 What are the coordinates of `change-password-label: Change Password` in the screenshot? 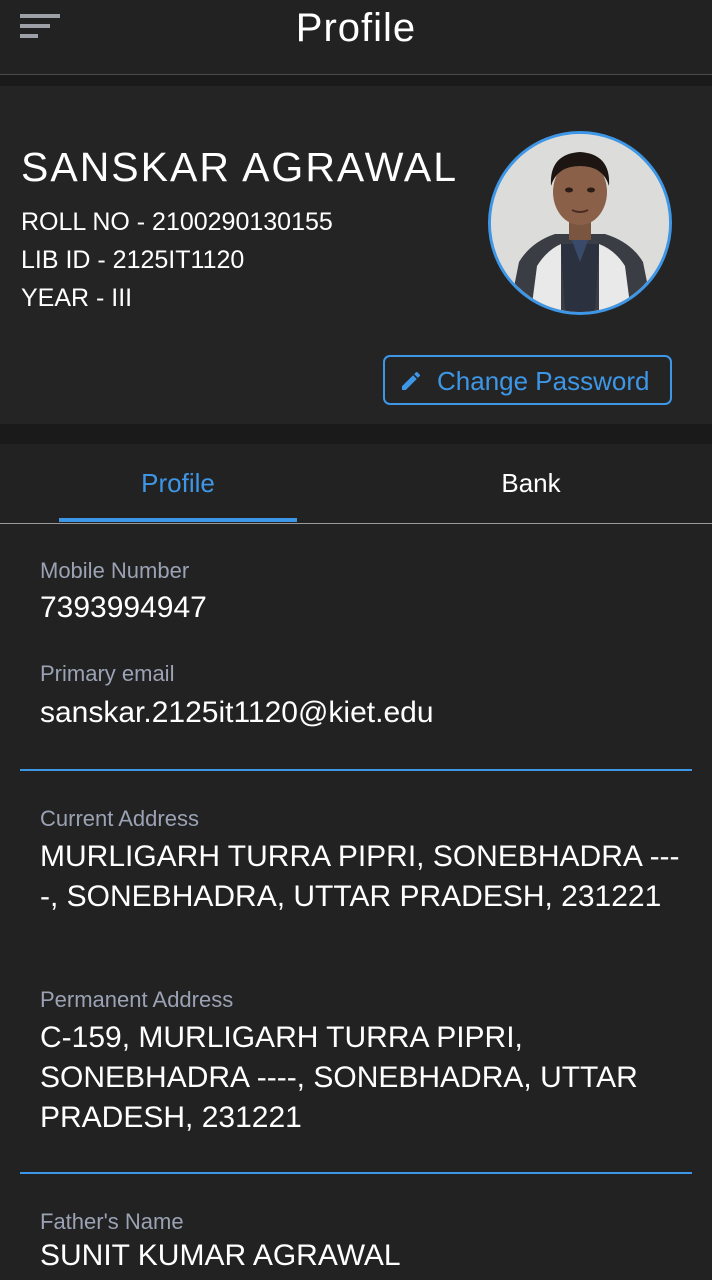 It's located at (543, 381).